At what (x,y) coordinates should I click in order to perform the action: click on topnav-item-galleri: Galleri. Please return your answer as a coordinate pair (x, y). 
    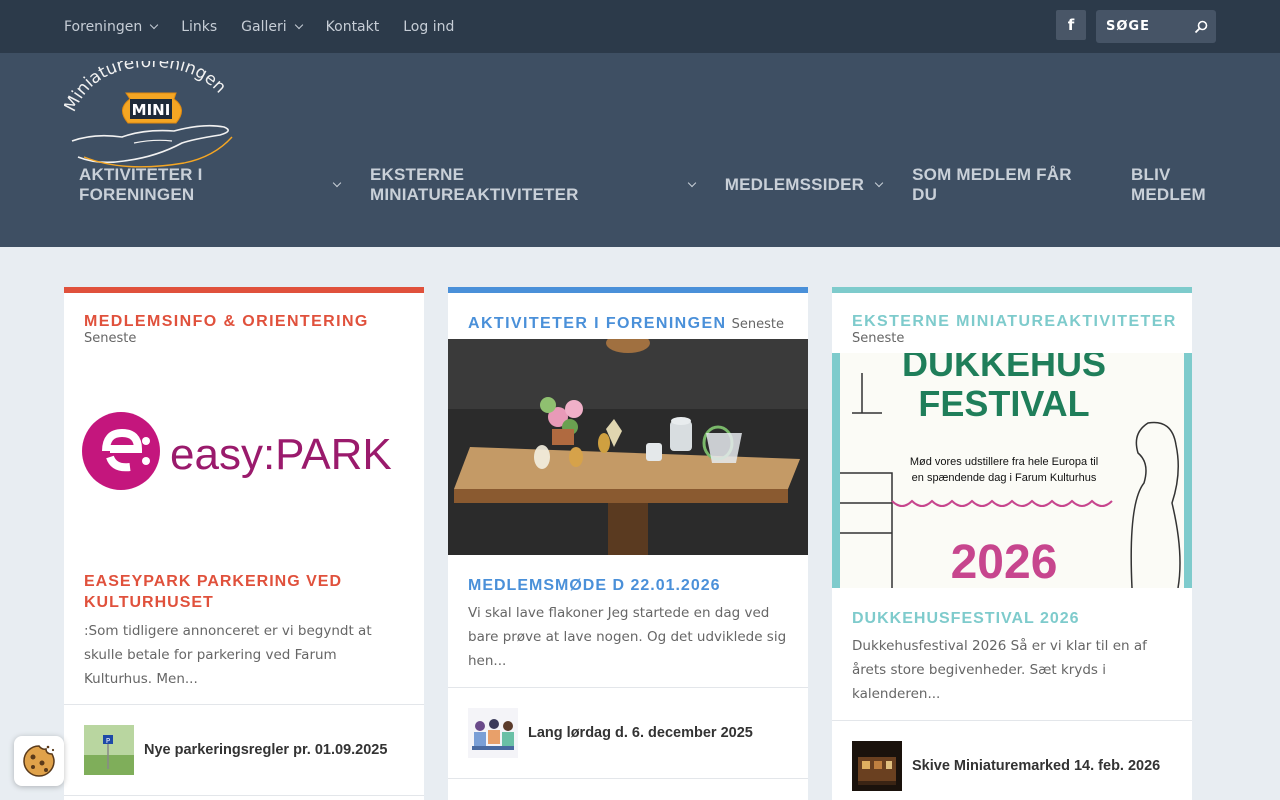
    Looking at the image, I should click on (272, 26).